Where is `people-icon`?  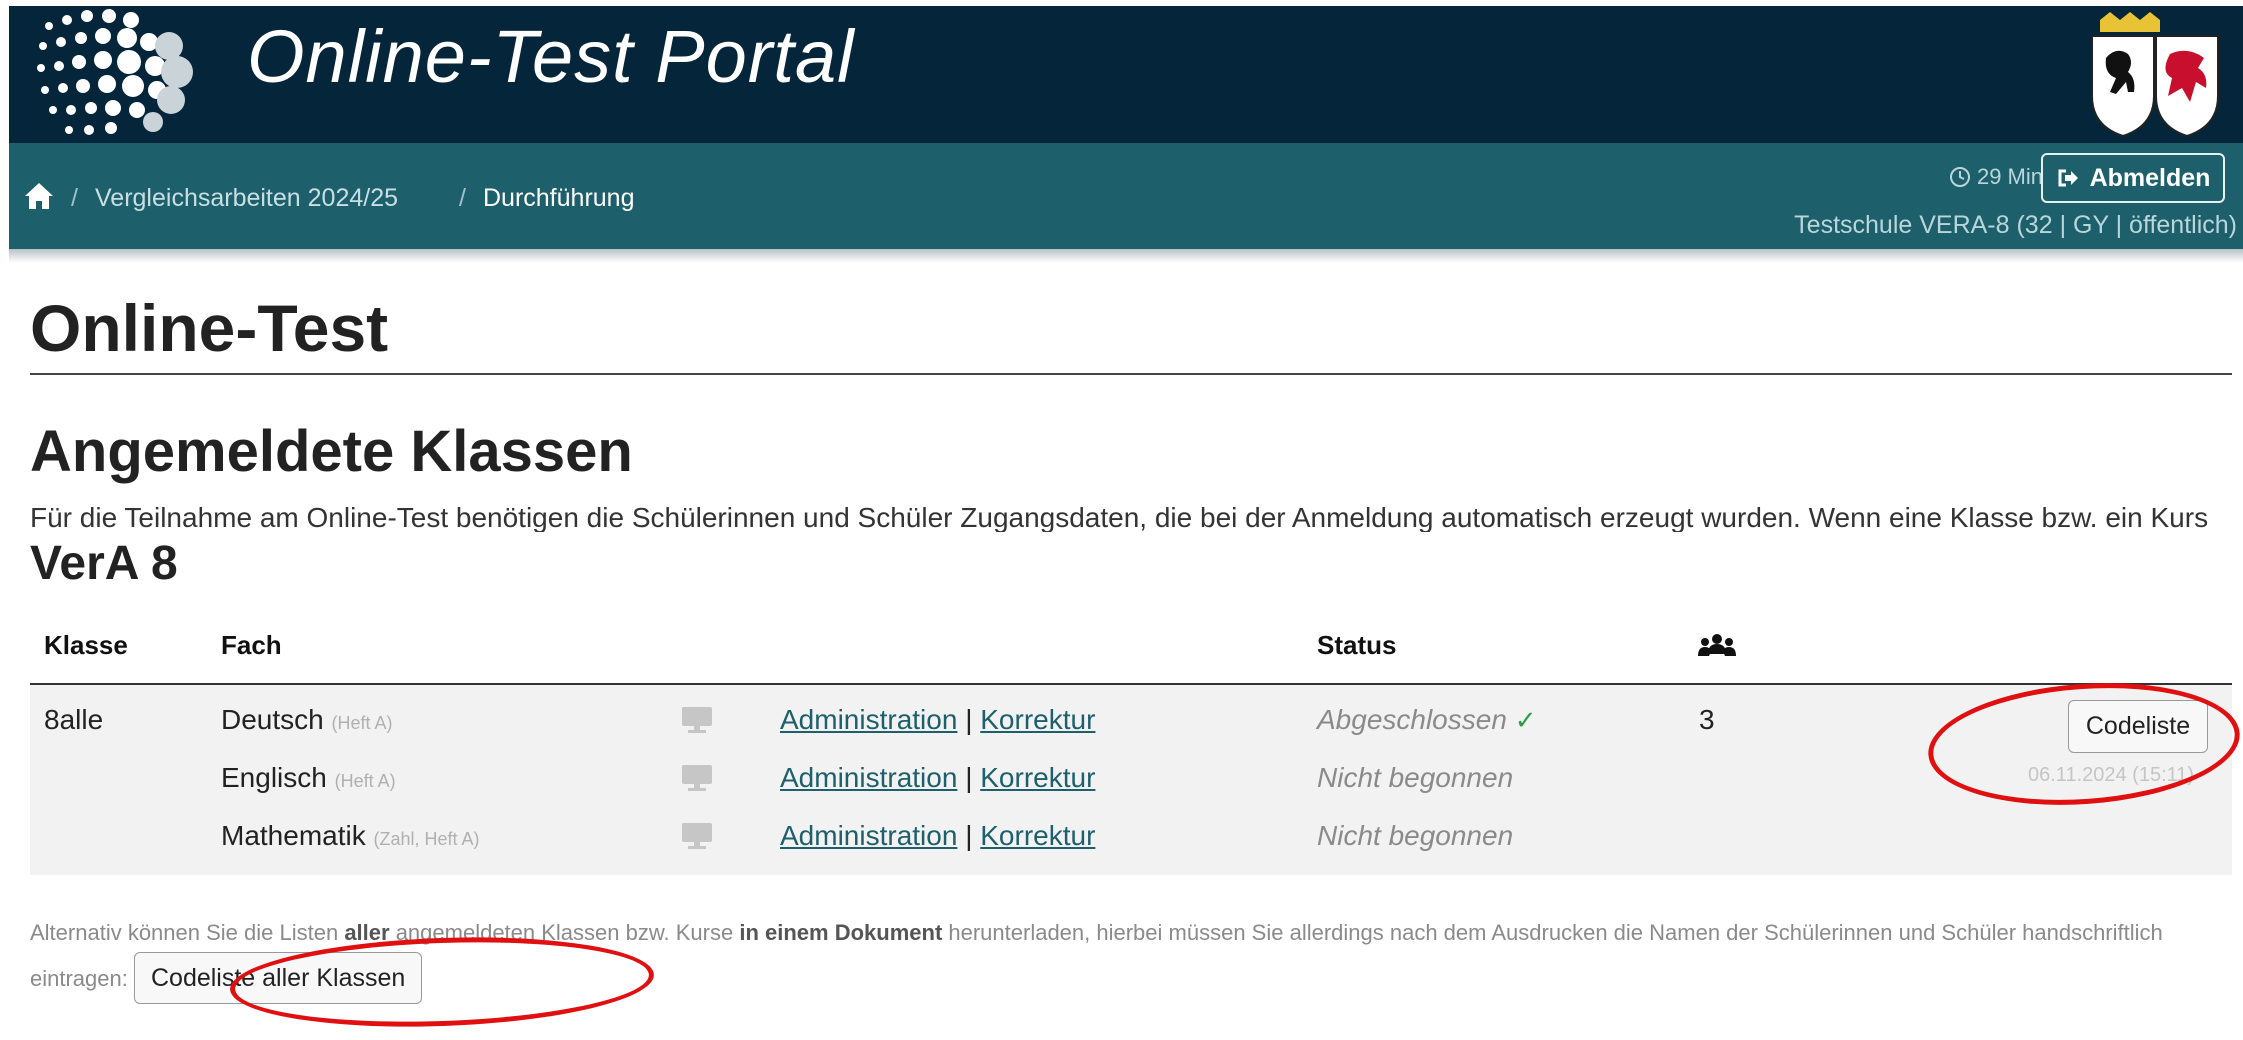
people-icon is located at coordinates (1717, 645).